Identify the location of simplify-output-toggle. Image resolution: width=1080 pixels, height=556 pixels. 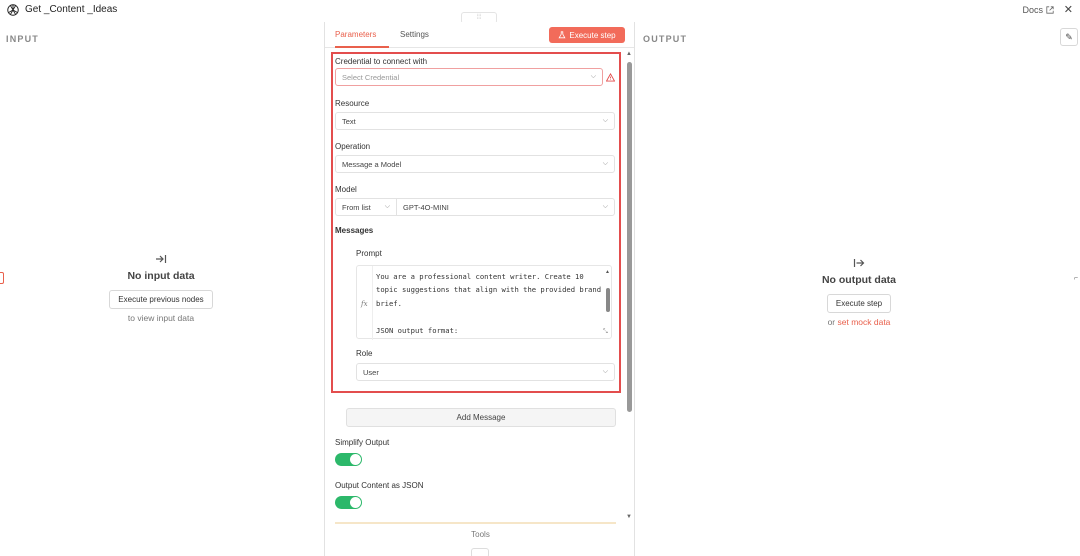
(348, 459).